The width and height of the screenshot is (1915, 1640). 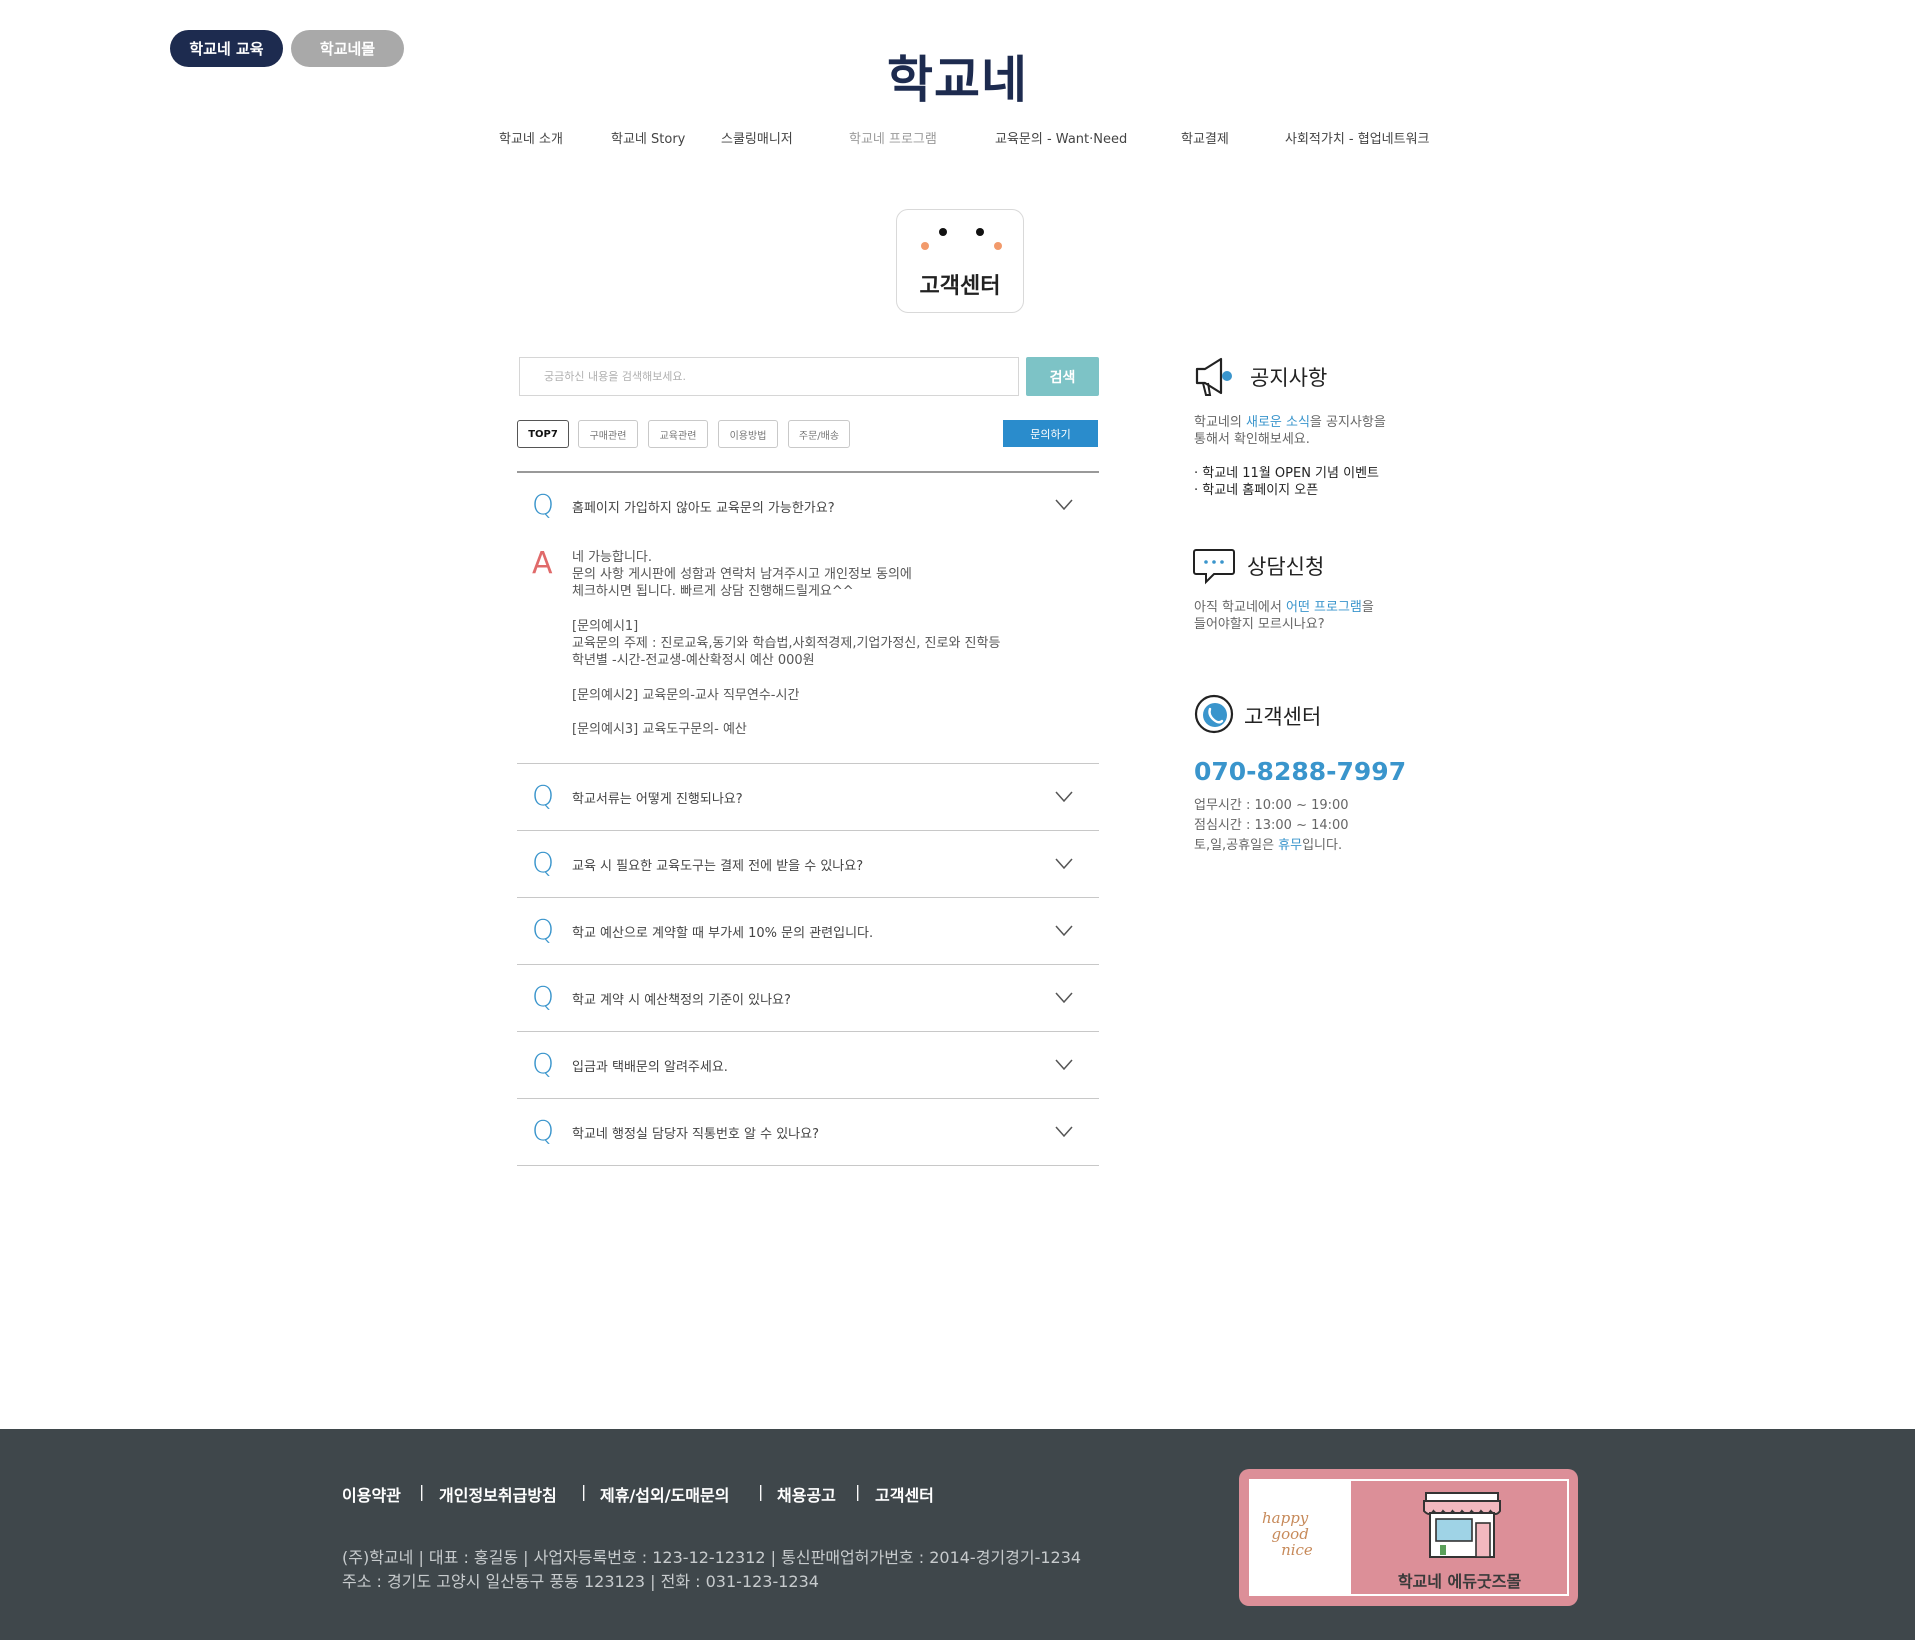 What do you see at coordinates (769, 376) in the screenshot?
I see `search-input: 궁금하신 내용을 검색해보세요.` at bounding box center [769, 376].